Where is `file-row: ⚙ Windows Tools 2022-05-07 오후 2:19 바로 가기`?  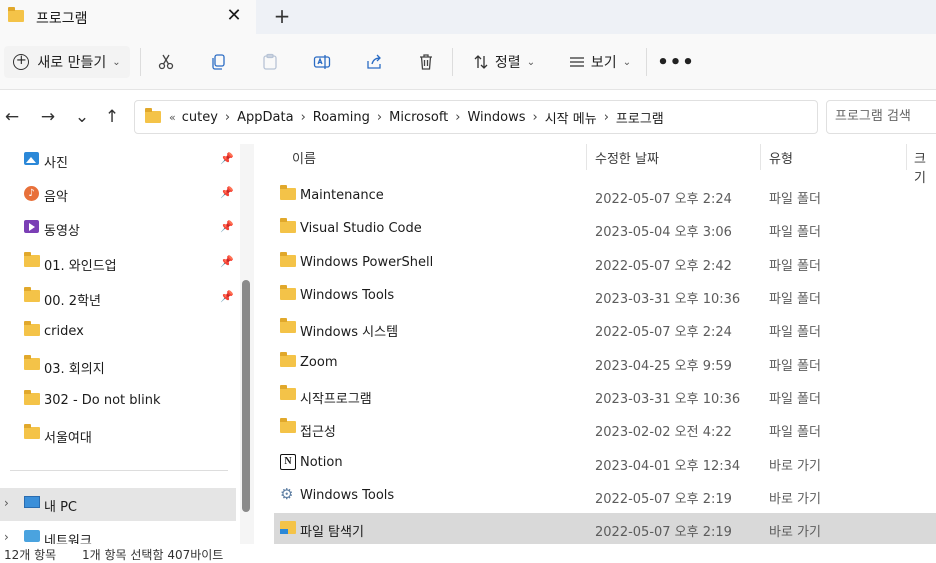
file-row: ⚙ Windows Tools 2022-05-07 오후 2:19 바로 가기 is located at coordinates (605, 496).